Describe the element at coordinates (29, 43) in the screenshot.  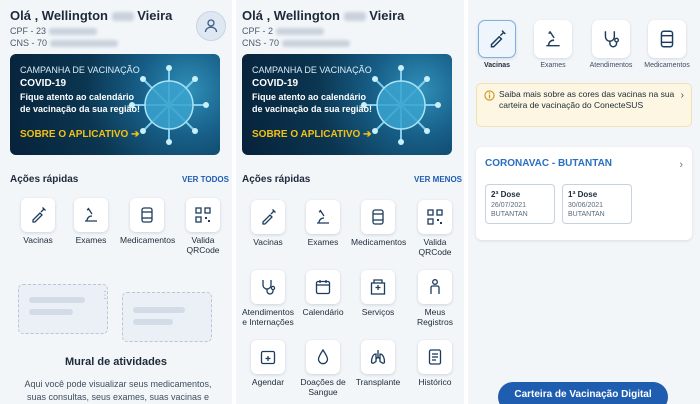
I see `cns-value: CNS - 70` at that location.